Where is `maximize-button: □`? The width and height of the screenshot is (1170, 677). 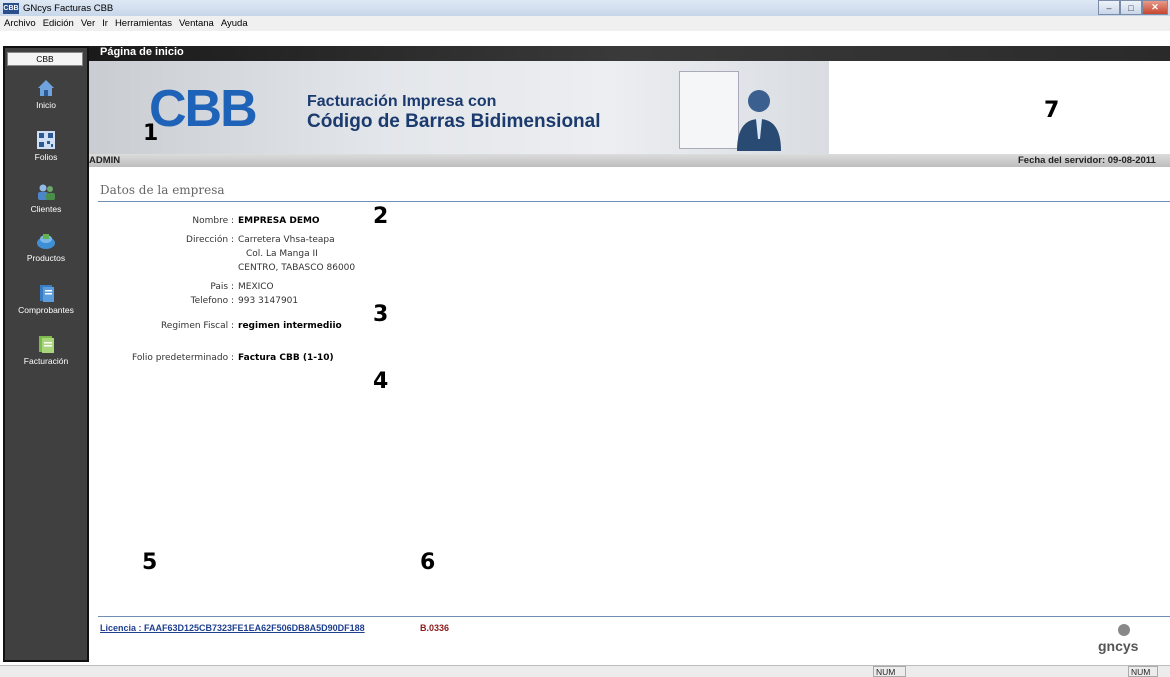 maximize-button: □ is located at coordinates (1131, 7).